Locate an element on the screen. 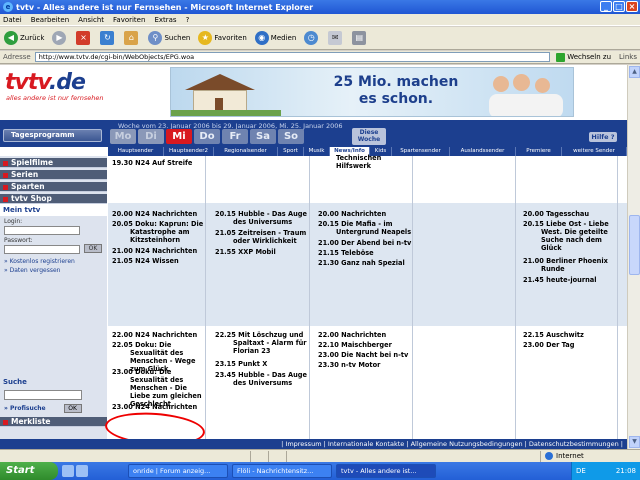 The image size is (640, 480). sidebar-item-shop: tvtv Shop is located at coordinates (53, 199).